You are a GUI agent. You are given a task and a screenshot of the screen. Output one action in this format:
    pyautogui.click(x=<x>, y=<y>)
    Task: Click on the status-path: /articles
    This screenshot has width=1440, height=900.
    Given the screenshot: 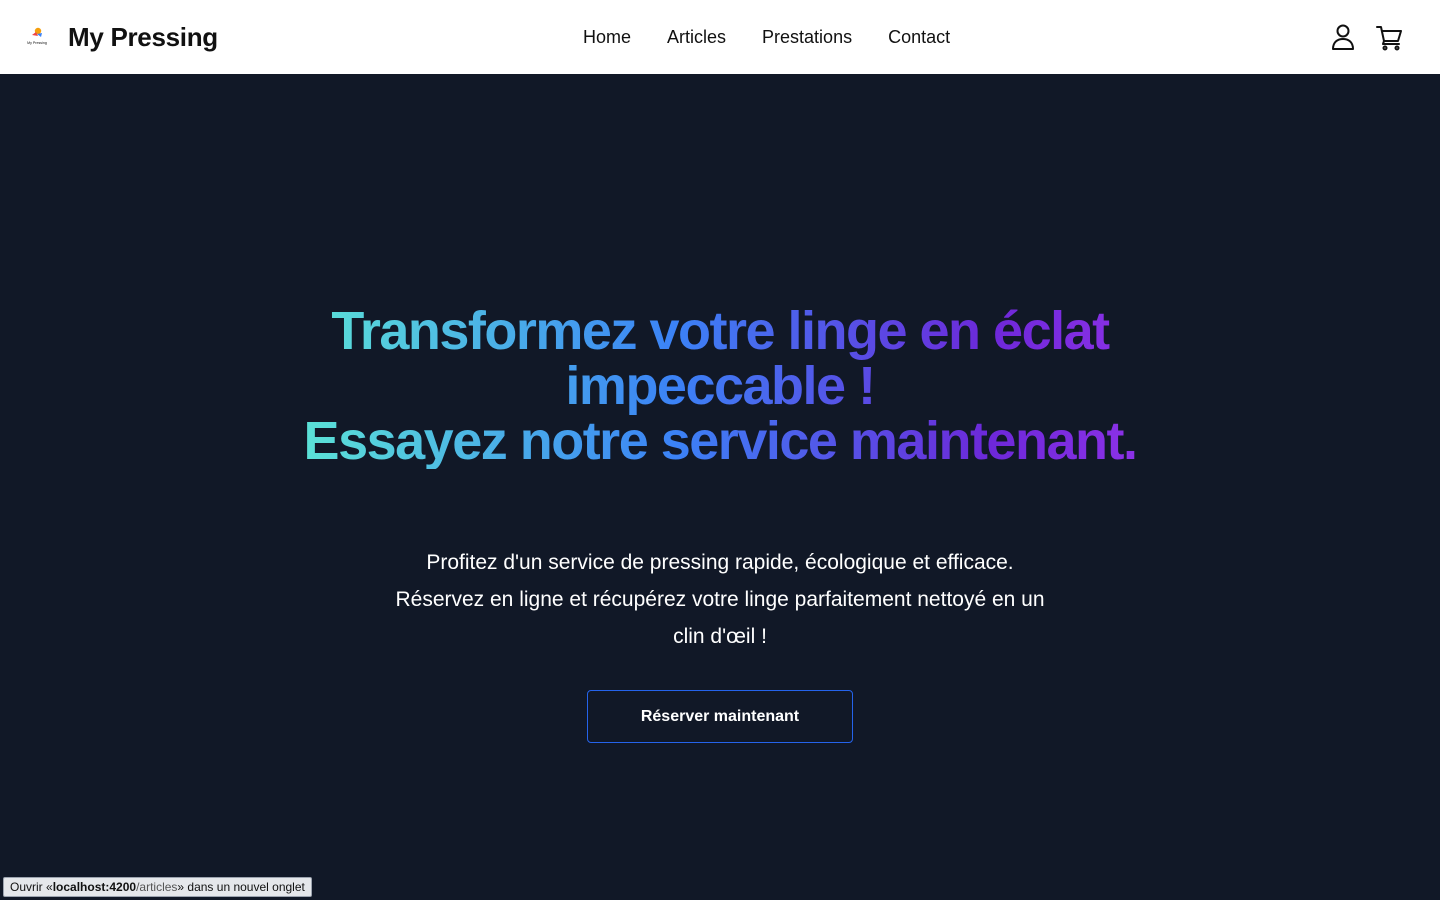 What is the action you would take?
    pyautogui.click(x=157, y=887)
    